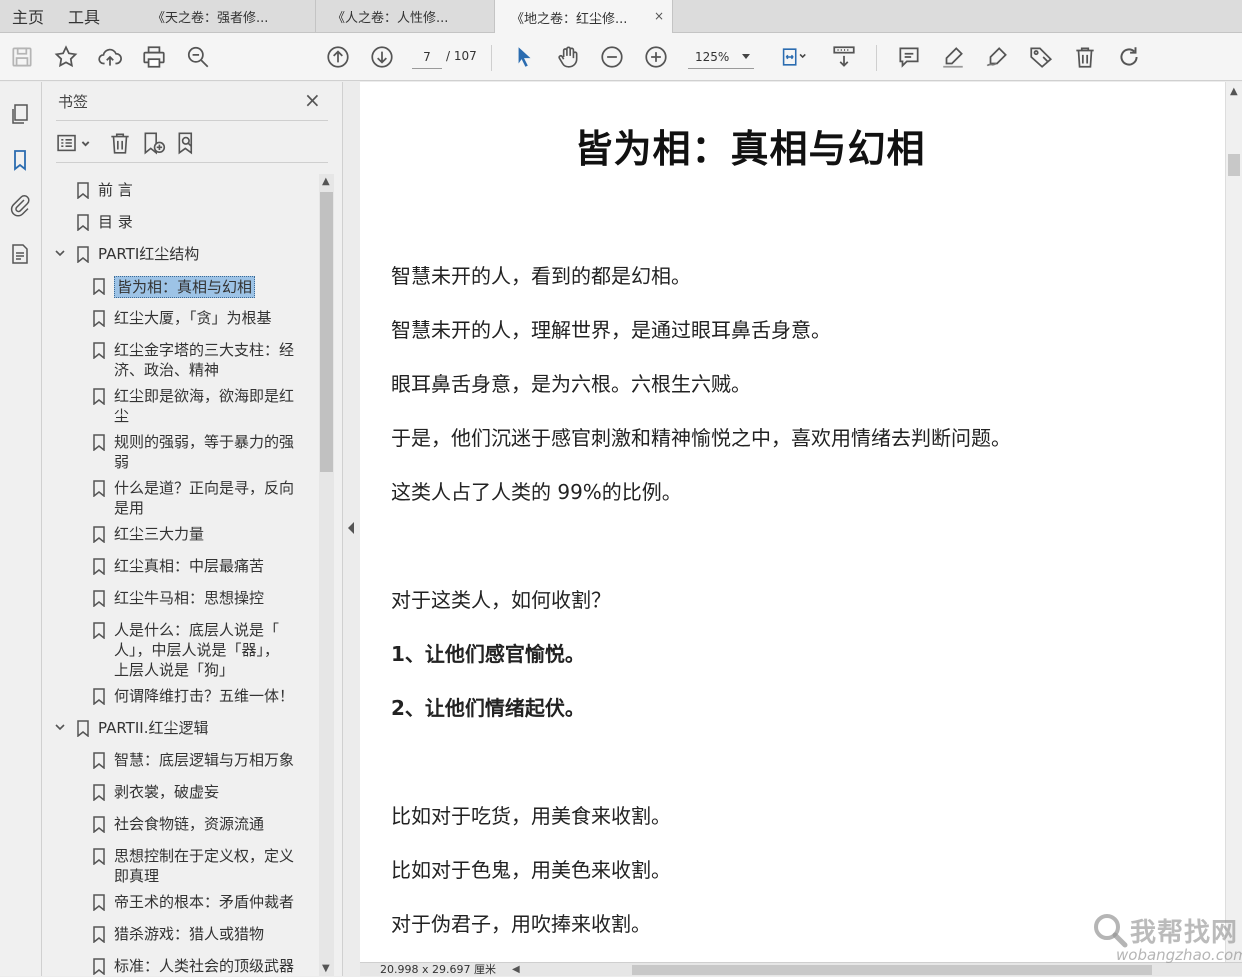 Image resolution: width=1242 pixels, height=977 pixels. Describe the element at coordinates (611, 330) in the screenshot. I see `paragraph: 智慧未开的人，理解世界，是通过眼耳鼻舌身意。` at that location.